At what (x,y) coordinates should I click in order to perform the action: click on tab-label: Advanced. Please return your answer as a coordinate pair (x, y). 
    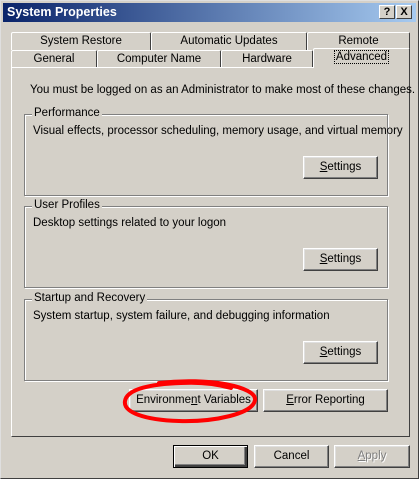
    Looking at the image, I should click on (361, 57).